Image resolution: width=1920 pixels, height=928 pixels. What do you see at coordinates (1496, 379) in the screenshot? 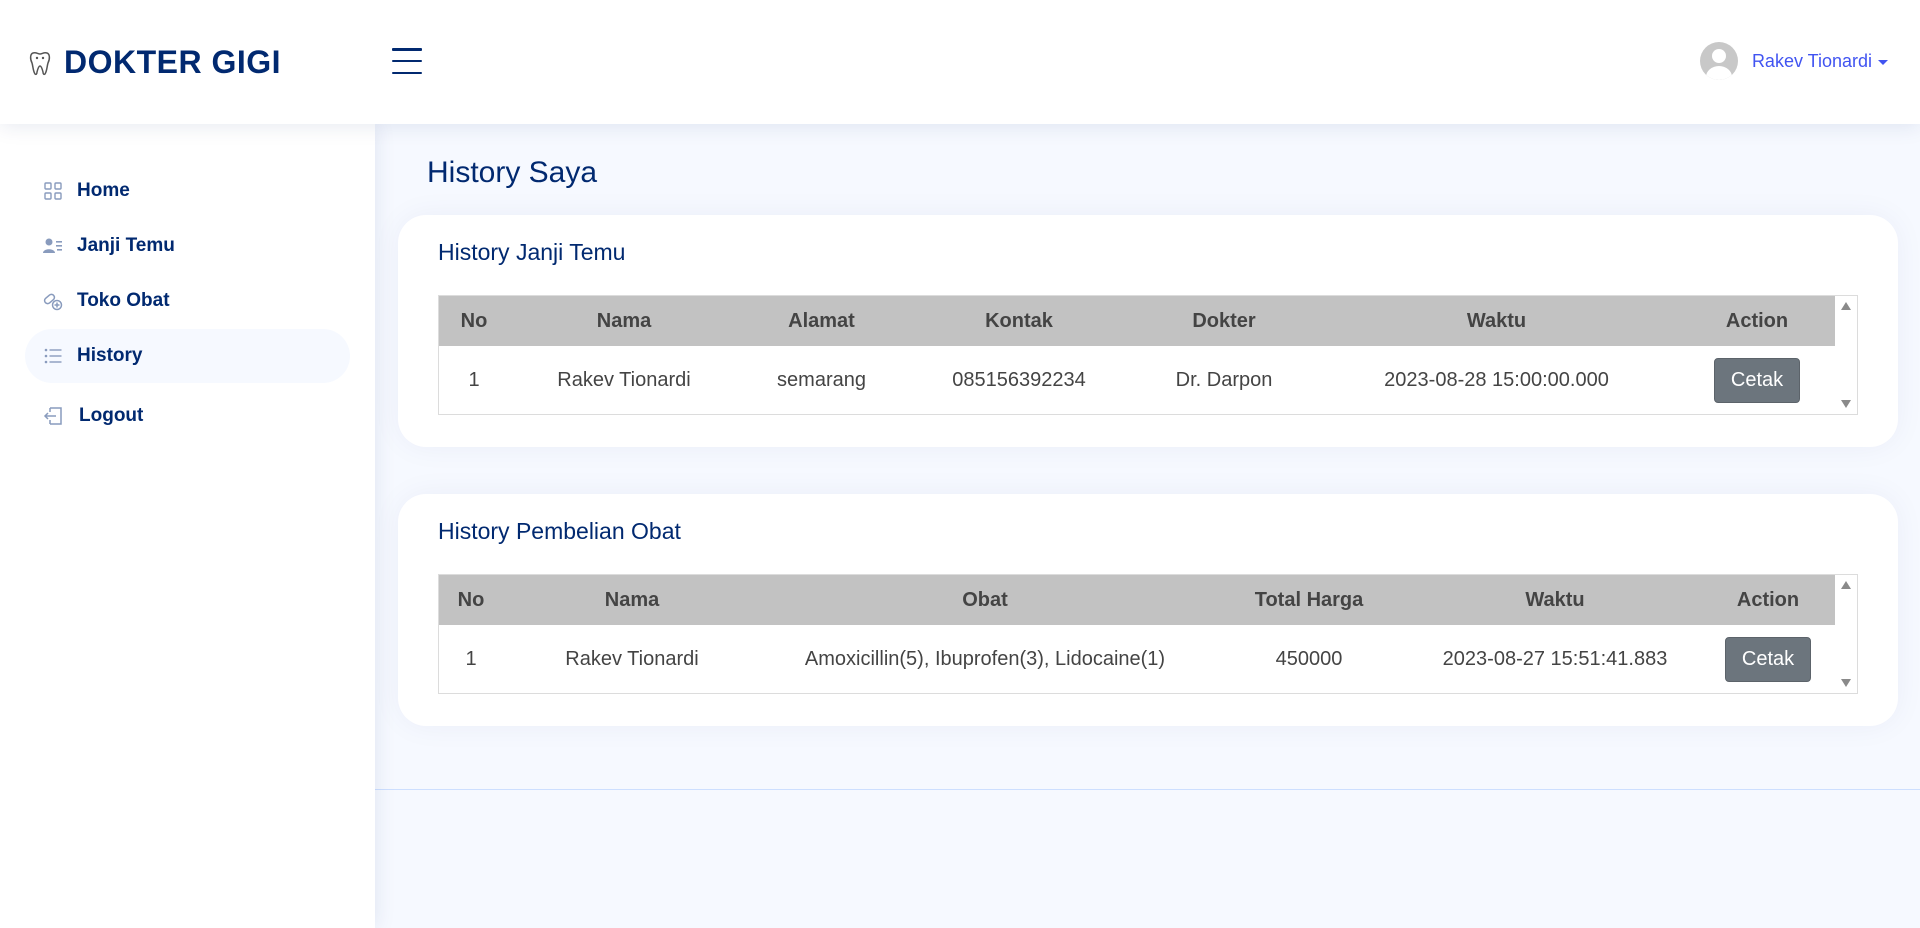
I see `cell-waktu: 2023-08-28 15:00:00.000` at bounding box center [1496, 379].